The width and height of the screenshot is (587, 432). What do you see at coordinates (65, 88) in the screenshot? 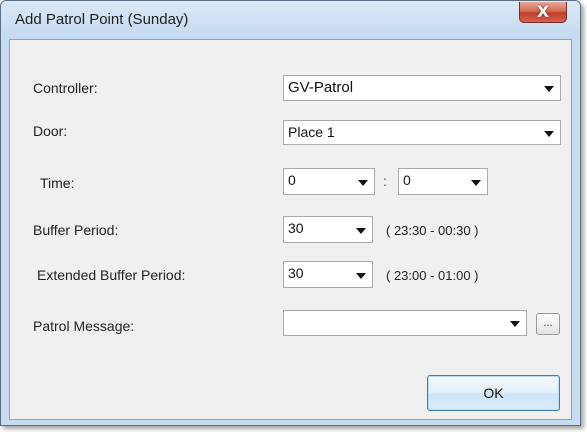
I see `controller-label: Controller:` at bounding box center [65, 88].